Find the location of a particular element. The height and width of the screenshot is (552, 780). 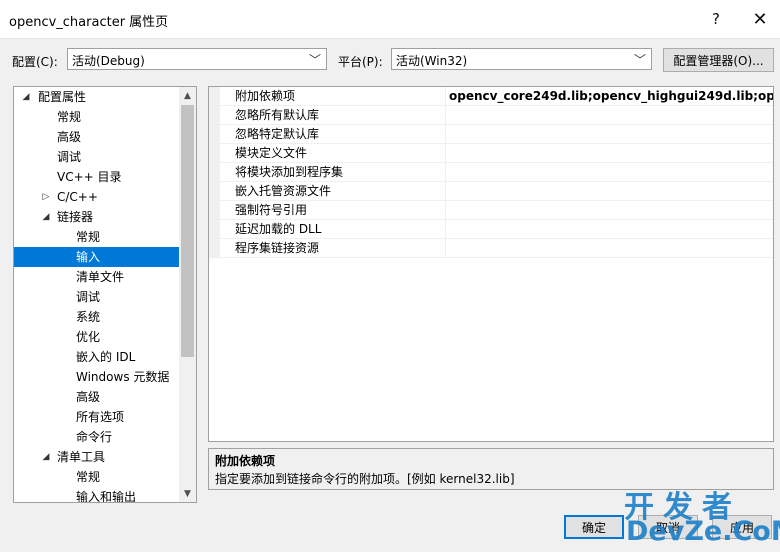

tree-item-label: 输入和输出 is located at coordinates (106, 496).